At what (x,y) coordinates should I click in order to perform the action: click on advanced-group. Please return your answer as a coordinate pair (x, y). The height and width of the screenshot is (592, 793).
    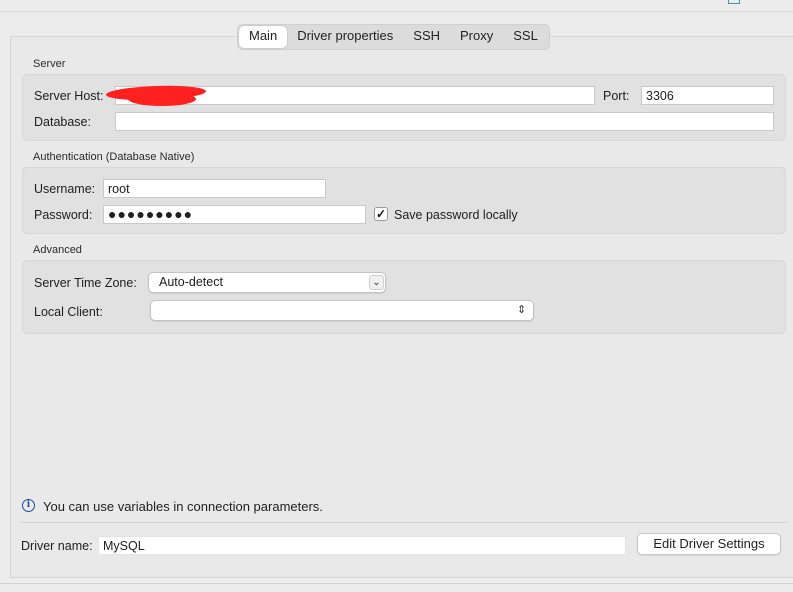
    Looking at the image, I should click on (404, 297).